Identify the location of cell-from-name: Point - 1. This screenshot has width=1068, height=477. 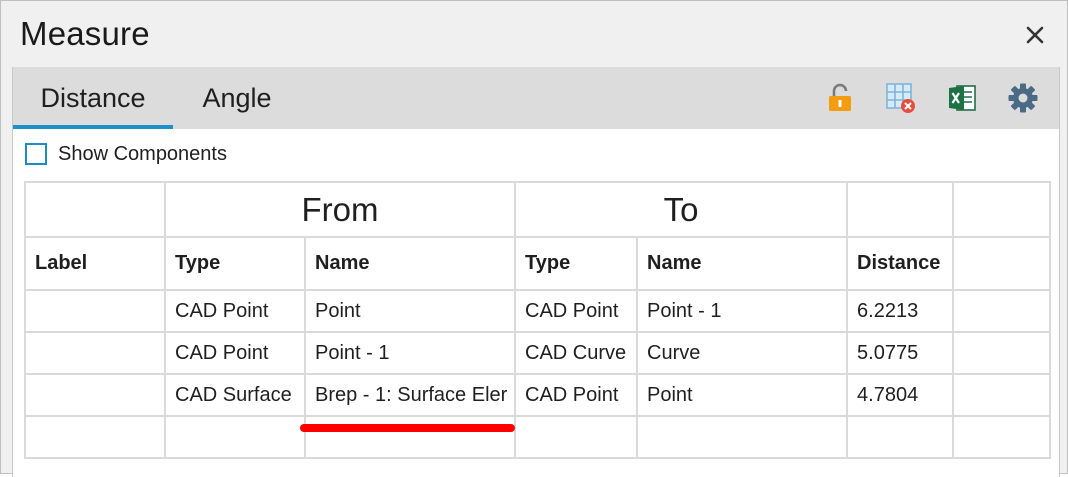
(410, 353).